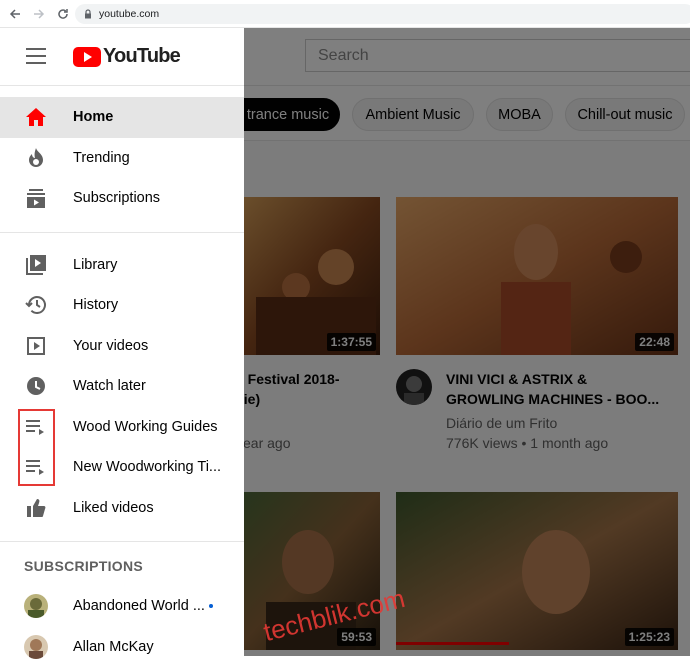  I want to click on subscriptions-icon, so click(36, 198).